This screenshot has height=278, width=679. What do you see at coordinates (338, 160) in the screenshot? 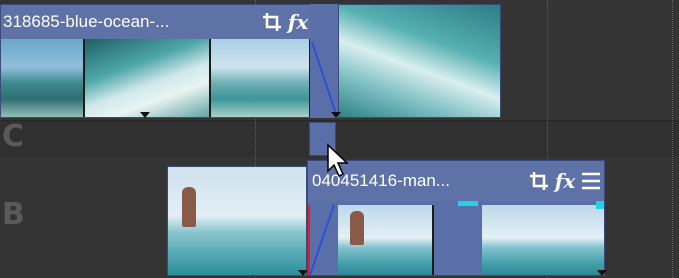
I see `mouse-cursor-icon` at bounding box center [338, 160].